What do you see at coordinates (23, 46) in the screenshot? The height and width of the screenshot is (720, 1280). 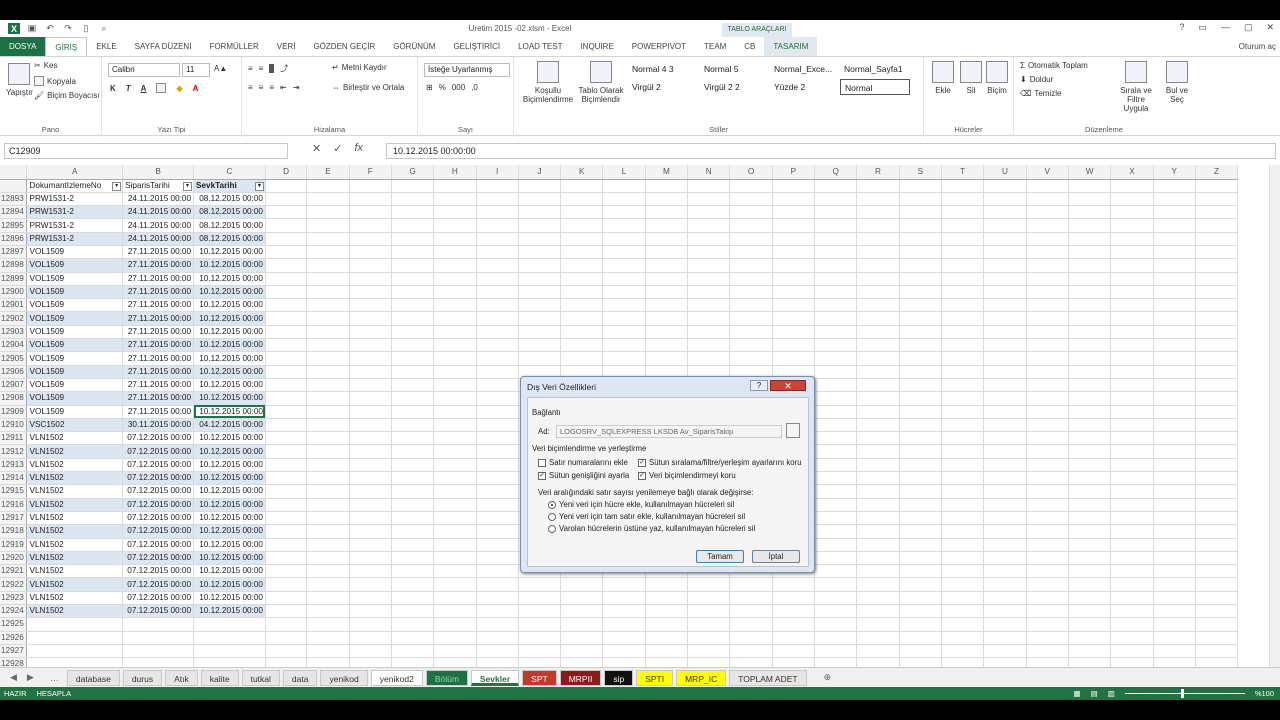 I see `tab-file: DOSYA` at bounding box center [23, 46].